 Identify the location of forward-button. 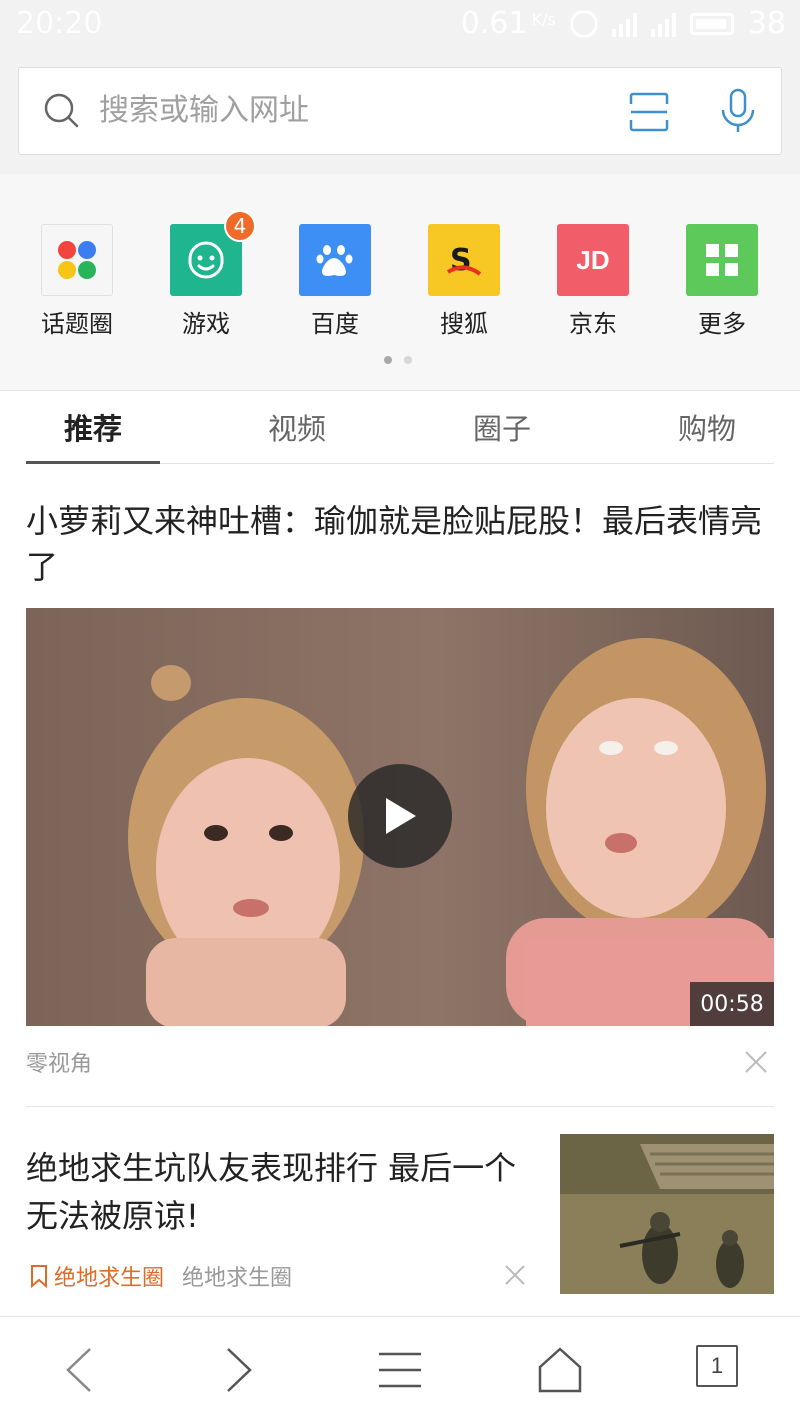
(239, 1370).